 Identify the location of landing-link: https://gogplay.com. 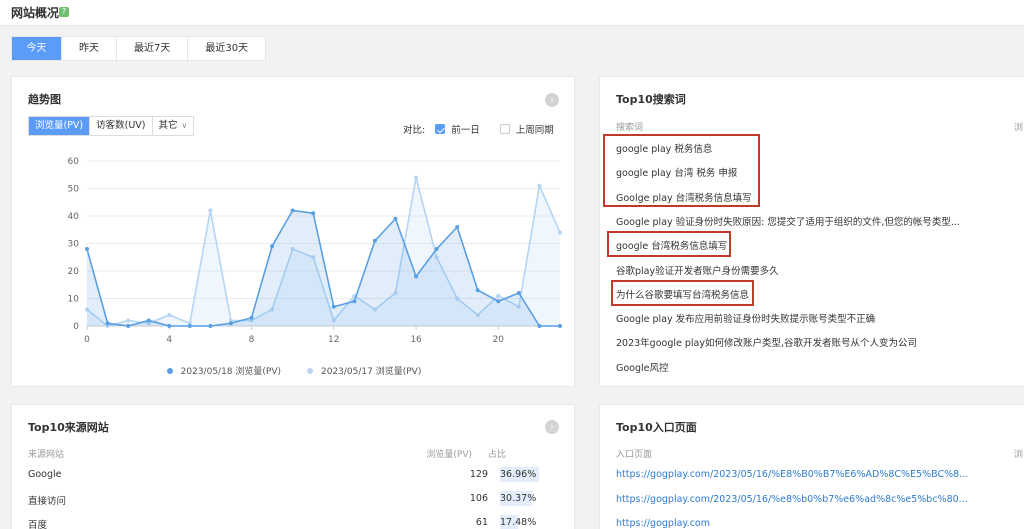
(663, 523).